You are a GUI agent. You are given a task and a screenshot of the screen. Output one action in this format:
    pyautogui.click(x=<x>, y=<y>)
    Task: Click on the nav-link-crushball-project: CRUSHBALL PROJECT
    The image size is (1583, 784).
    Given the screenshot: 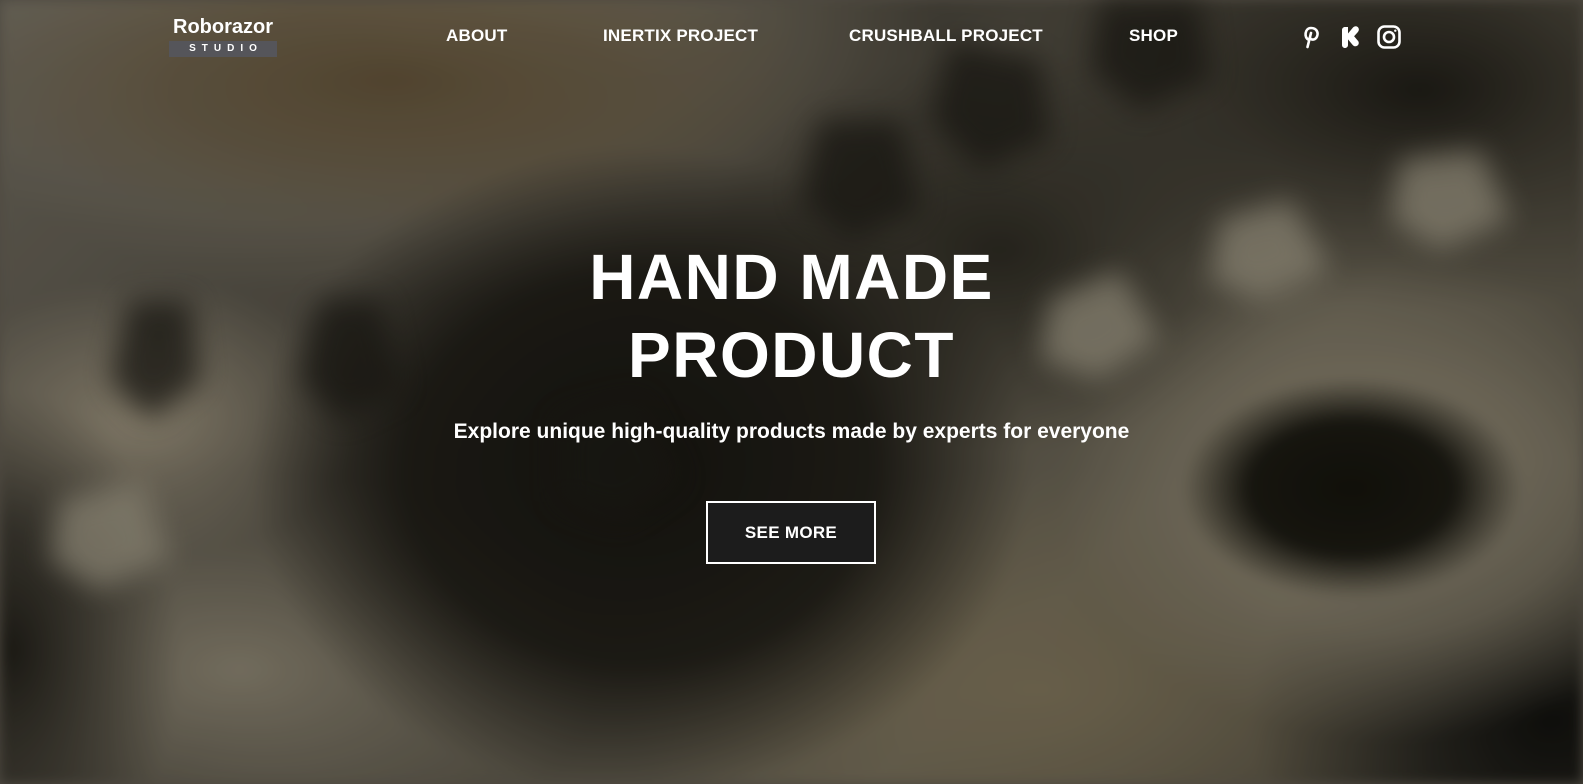 What is the action you would take?
    pyautogui.click(x=946, y=36)
    